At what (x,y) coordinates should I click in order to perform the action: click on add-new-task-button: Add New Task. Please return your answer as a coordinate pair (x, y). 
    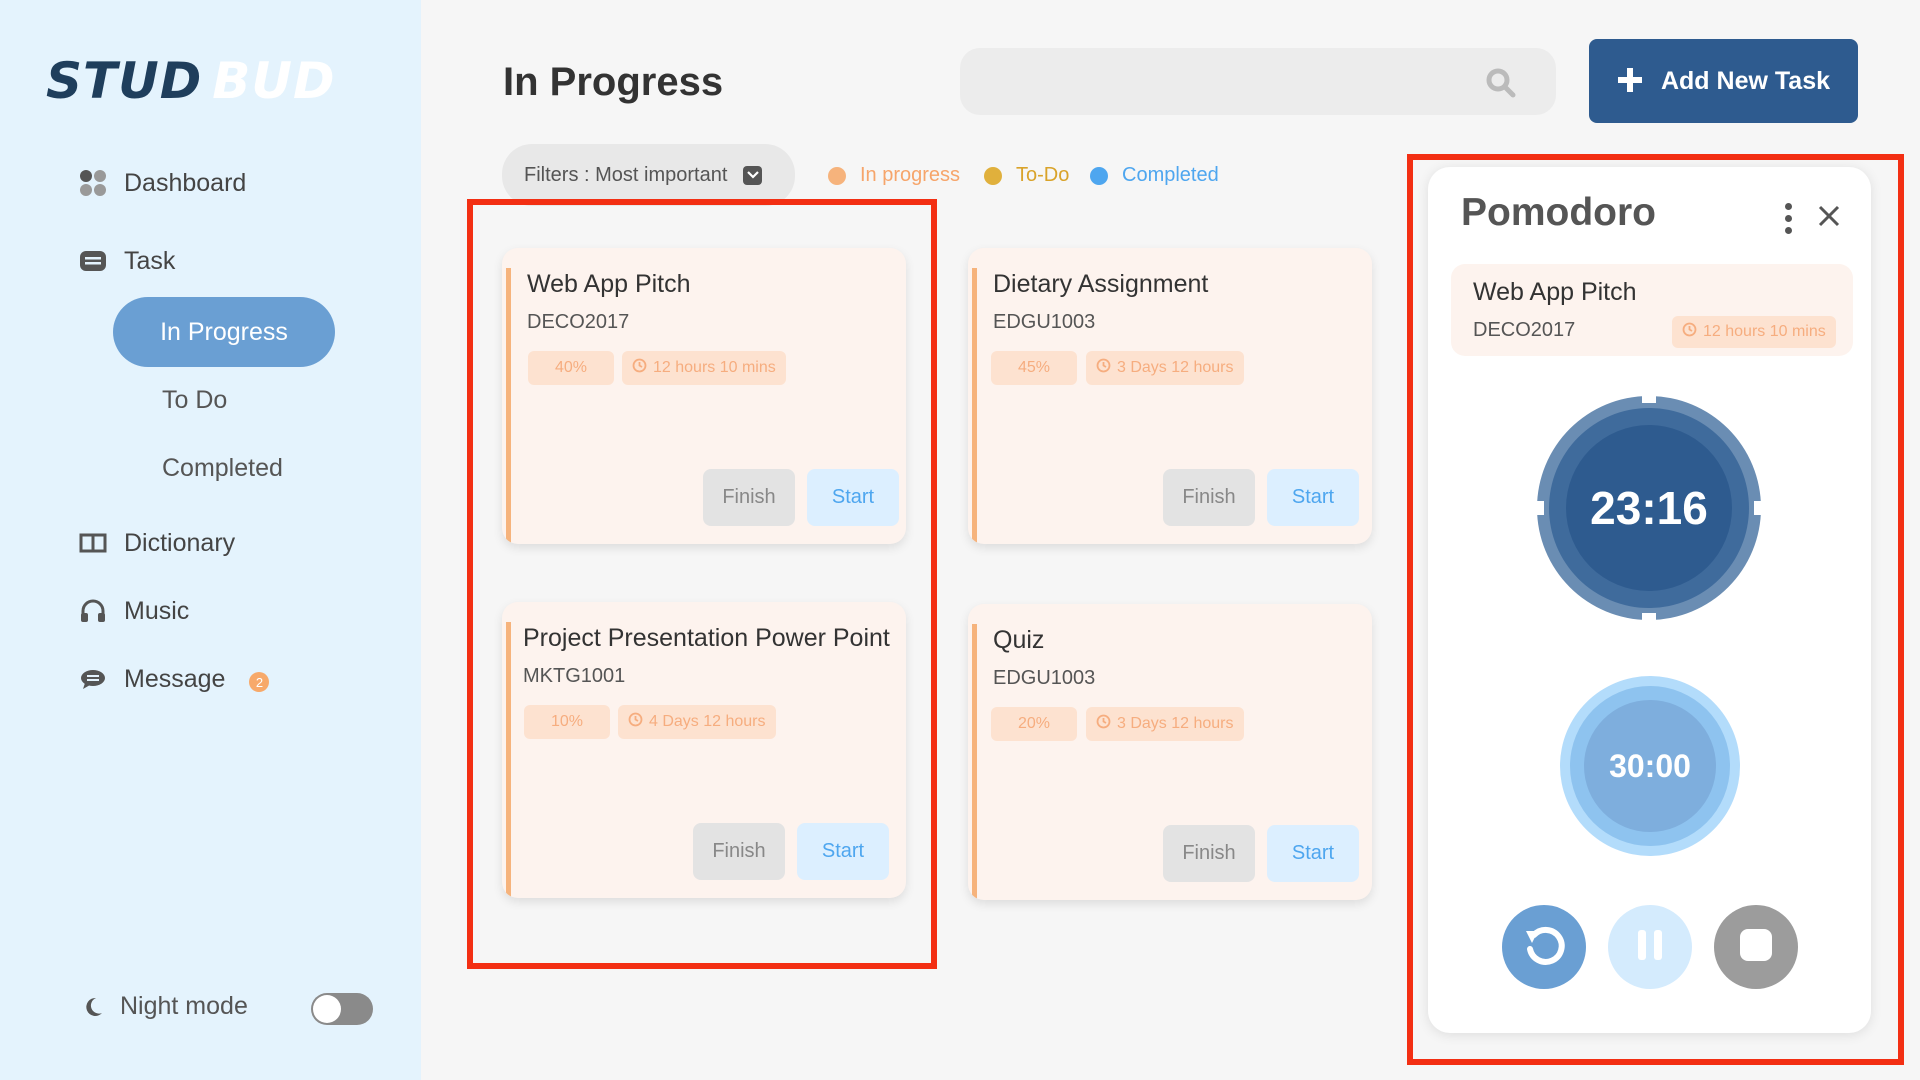
    Looking at the image, I should click on (1723, 81).